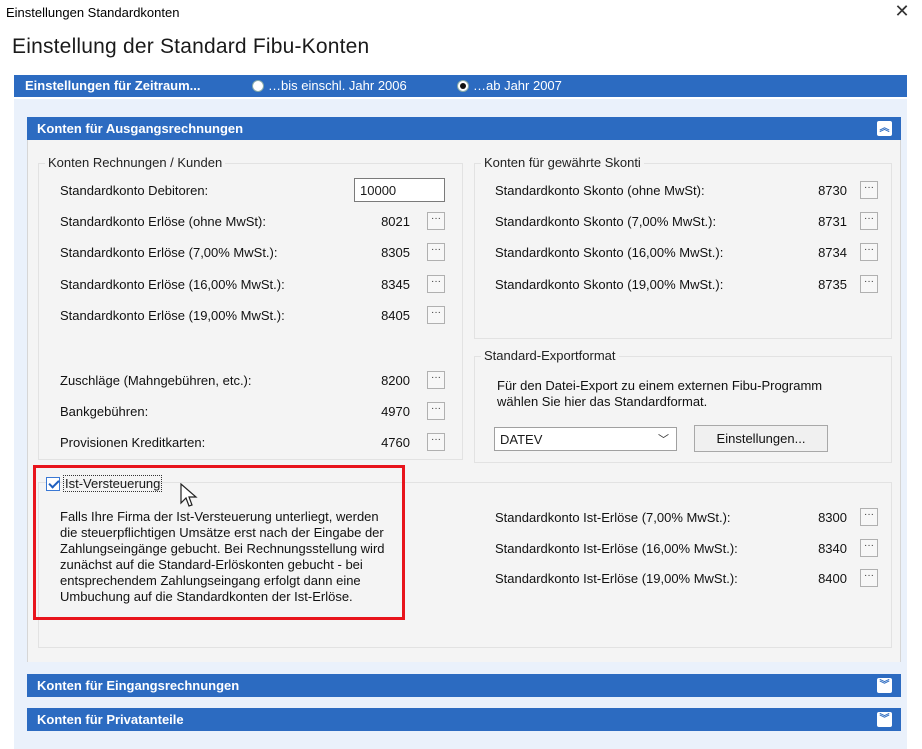 This screenshot has width=922, height=749. What do you see at coordinates (169, 252) in the screenshot?
I see `erloese-7-label: Standardkonto Erlöse (7,00% MwSt.):` at bounding box center [169, 252].